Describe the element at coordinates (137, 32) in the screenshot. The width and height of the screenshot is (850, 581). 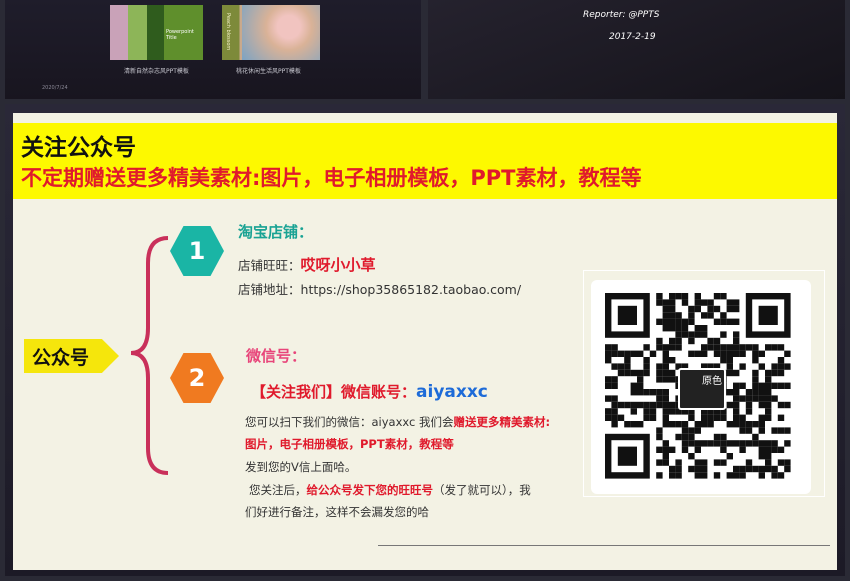
I see `thumbnail-leaf-column` at that location.